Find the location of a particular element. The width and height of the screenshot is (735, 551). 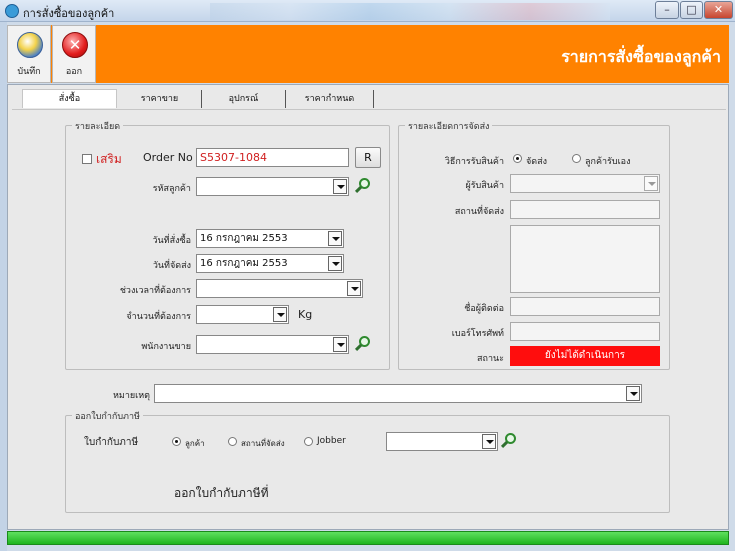

status-label: สถานะ is located at coordinates (490, 359).